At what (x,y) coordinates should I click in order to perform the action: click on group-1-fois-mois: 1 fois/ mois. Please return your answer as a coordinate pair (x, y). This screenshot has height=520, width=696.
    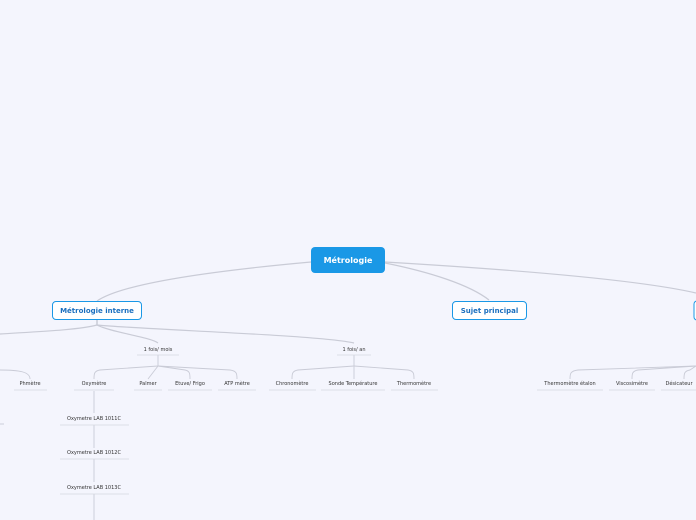
    Looking at the image, I should click on (158, 350).